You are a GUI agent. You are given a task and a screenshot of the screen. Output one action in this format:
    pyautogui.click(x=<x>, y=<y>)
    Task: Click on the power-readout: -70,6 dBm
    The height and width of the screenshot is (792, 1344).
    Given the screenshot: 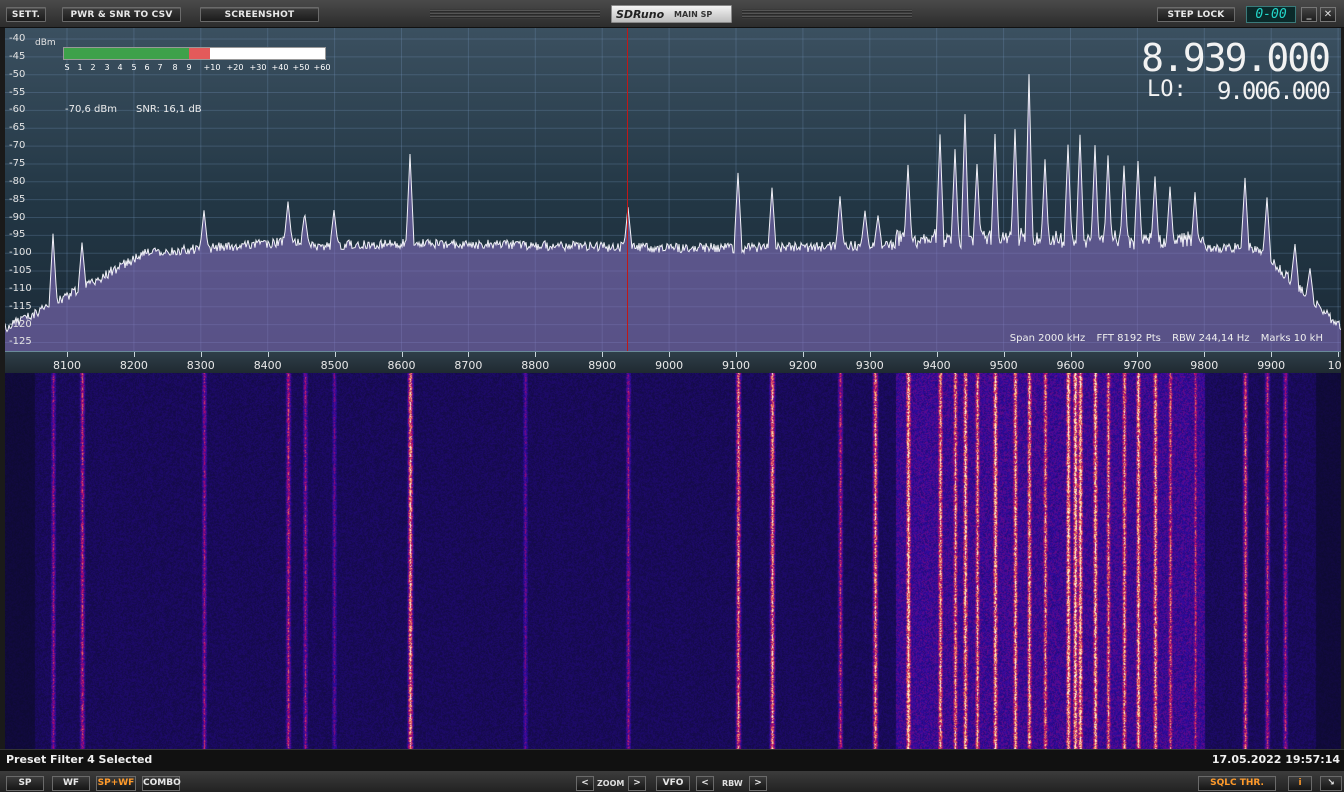 What is the action you would take?
    pyautogui.click(x=91, y=109)
    